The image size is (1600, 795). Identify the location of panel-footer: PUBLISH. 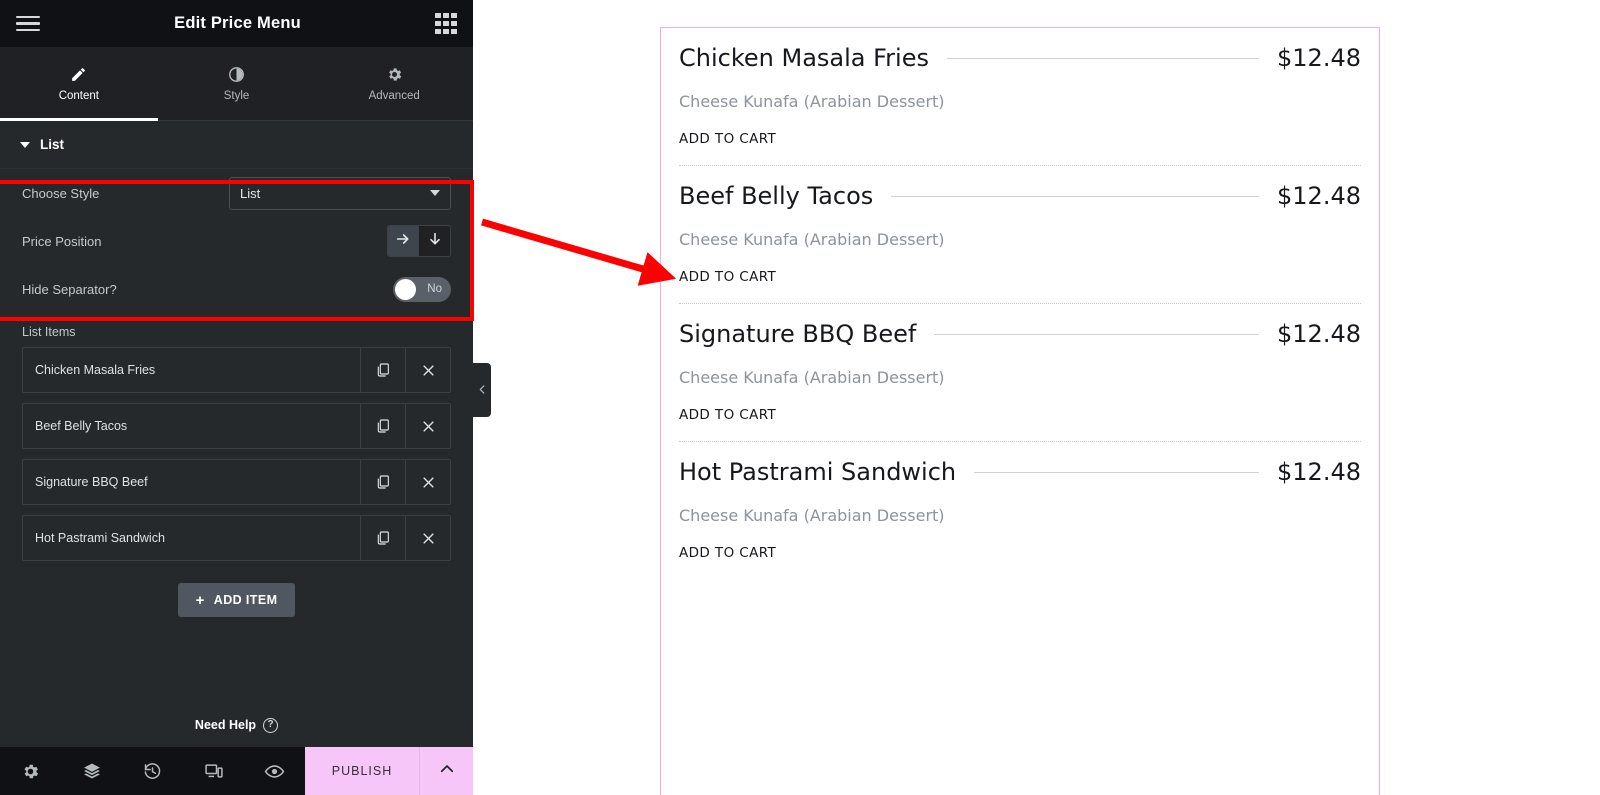
(236, 771).